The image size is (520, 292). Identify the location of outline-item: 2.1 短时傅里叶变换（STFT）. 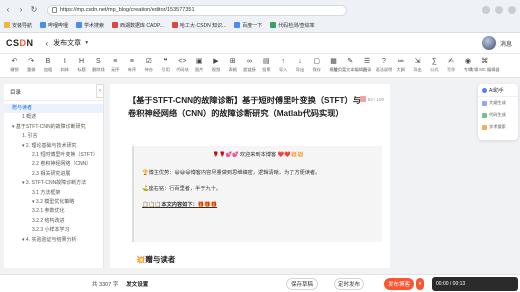
(53, 155).